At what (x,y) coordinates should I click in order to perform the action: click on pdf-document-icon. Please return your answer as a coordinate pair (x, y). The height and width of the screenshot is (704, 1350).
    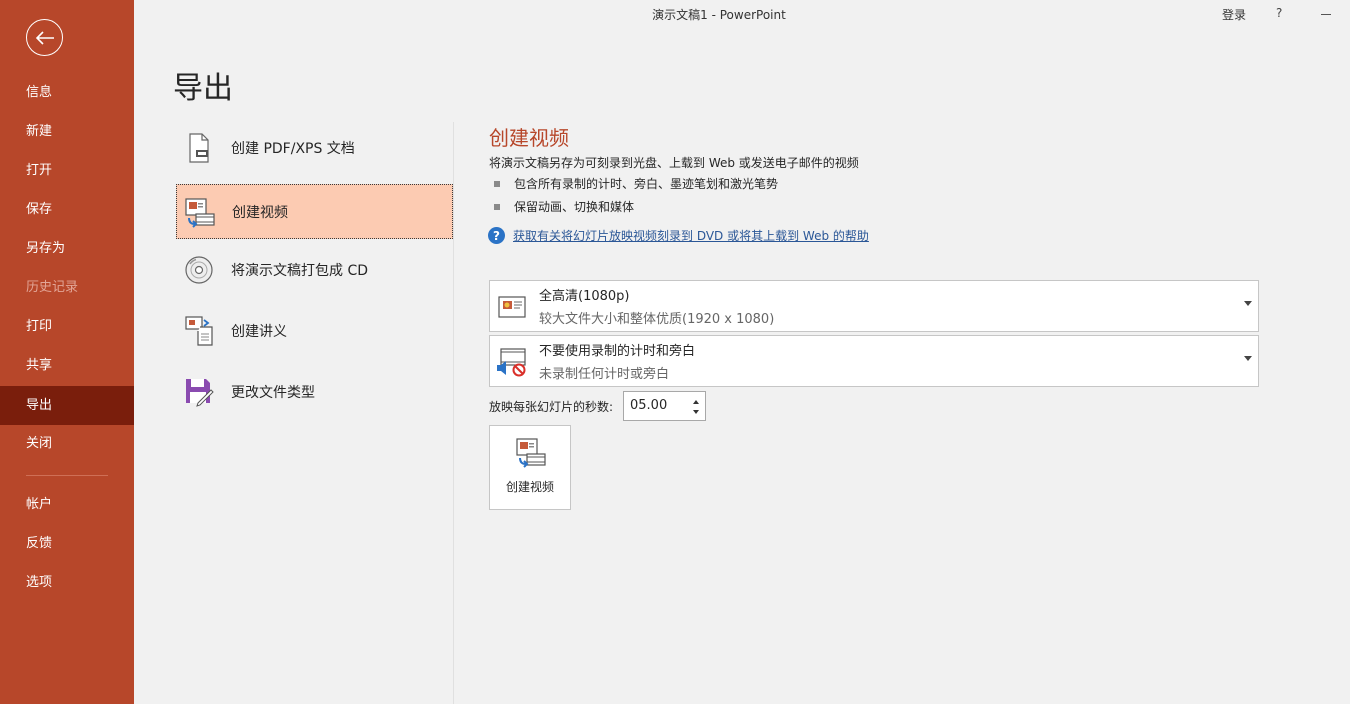
    Looking at the image, I should click on (199, 147).